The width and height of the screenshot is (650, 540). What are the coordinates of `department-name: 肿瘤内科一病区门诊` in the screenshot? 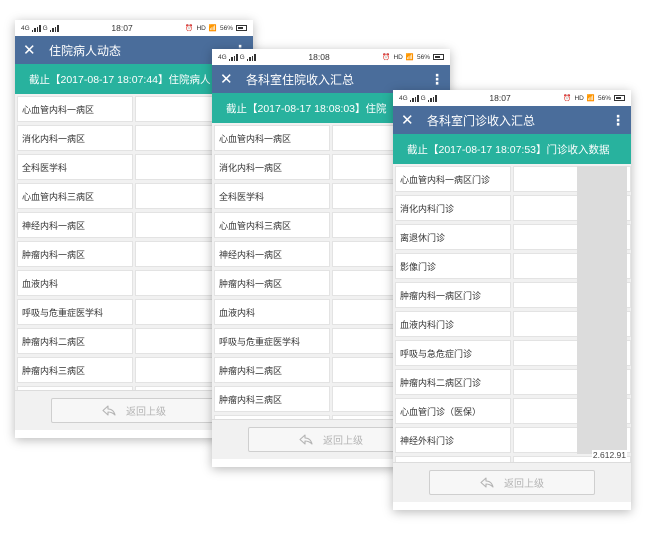 It's located at (453, 295).